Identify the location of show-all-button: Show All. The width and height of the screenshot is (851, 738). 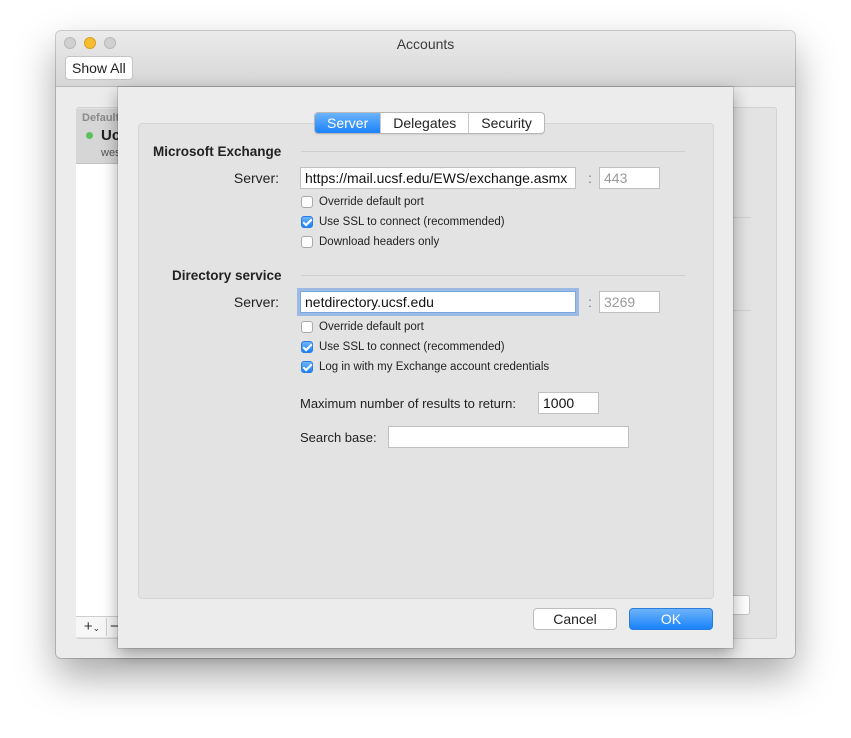
(99, 68).